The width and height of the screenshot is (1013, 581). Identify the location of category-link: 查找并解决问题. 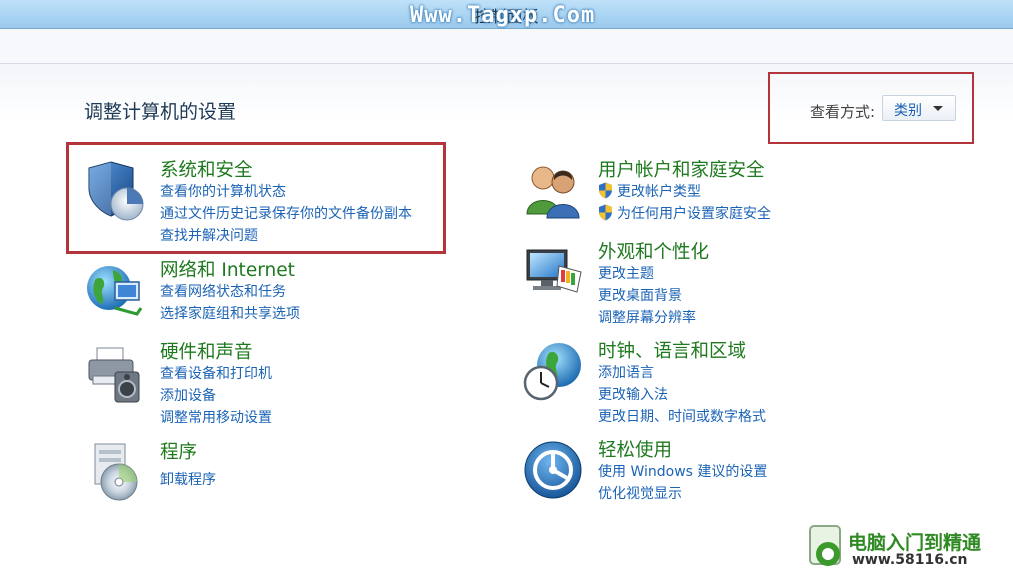
(209, 235).